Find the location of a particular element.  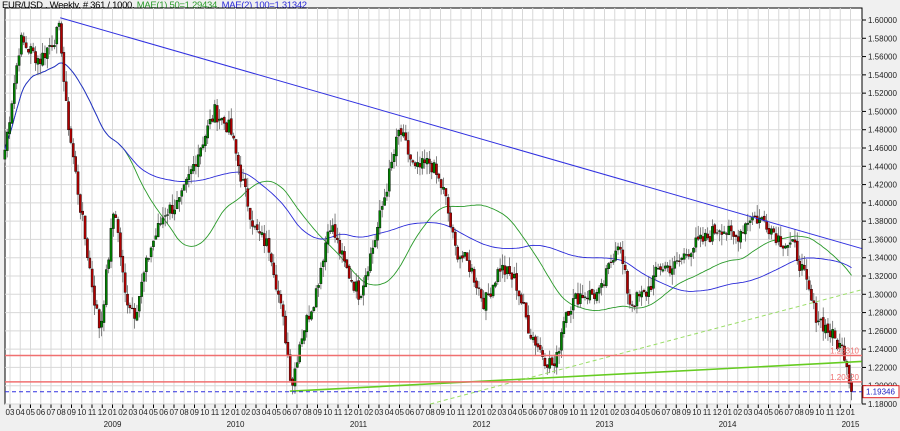

y-tick-label: 1.32000 is located at coordinates (882, 276).